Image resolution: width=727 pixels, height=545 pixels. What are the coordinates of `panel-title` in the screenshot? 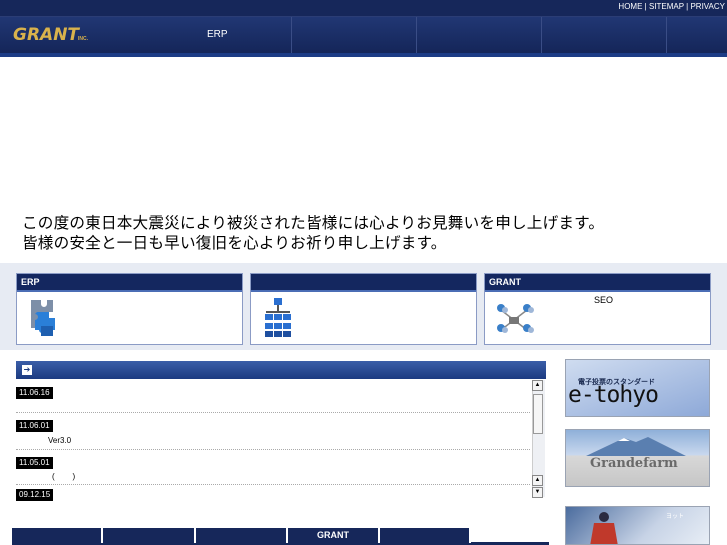 It's located at (363, 283).